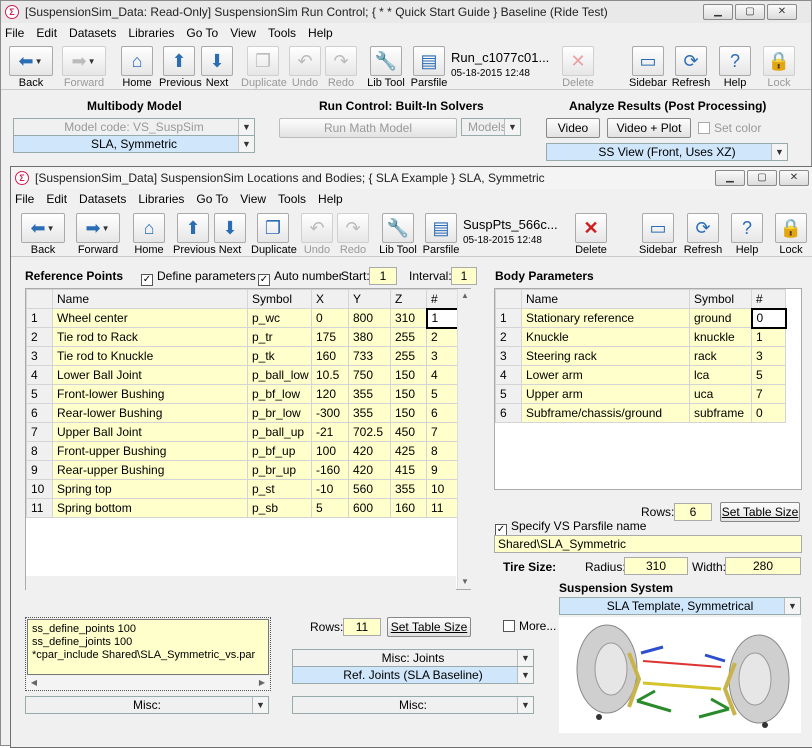 The width and height of the screenshot is (812, 748). What do you see at coordinates (150, 413) in the screenshot?
I see `table-cell: Rear-lower Bushing` at bounding box center [150, 413].